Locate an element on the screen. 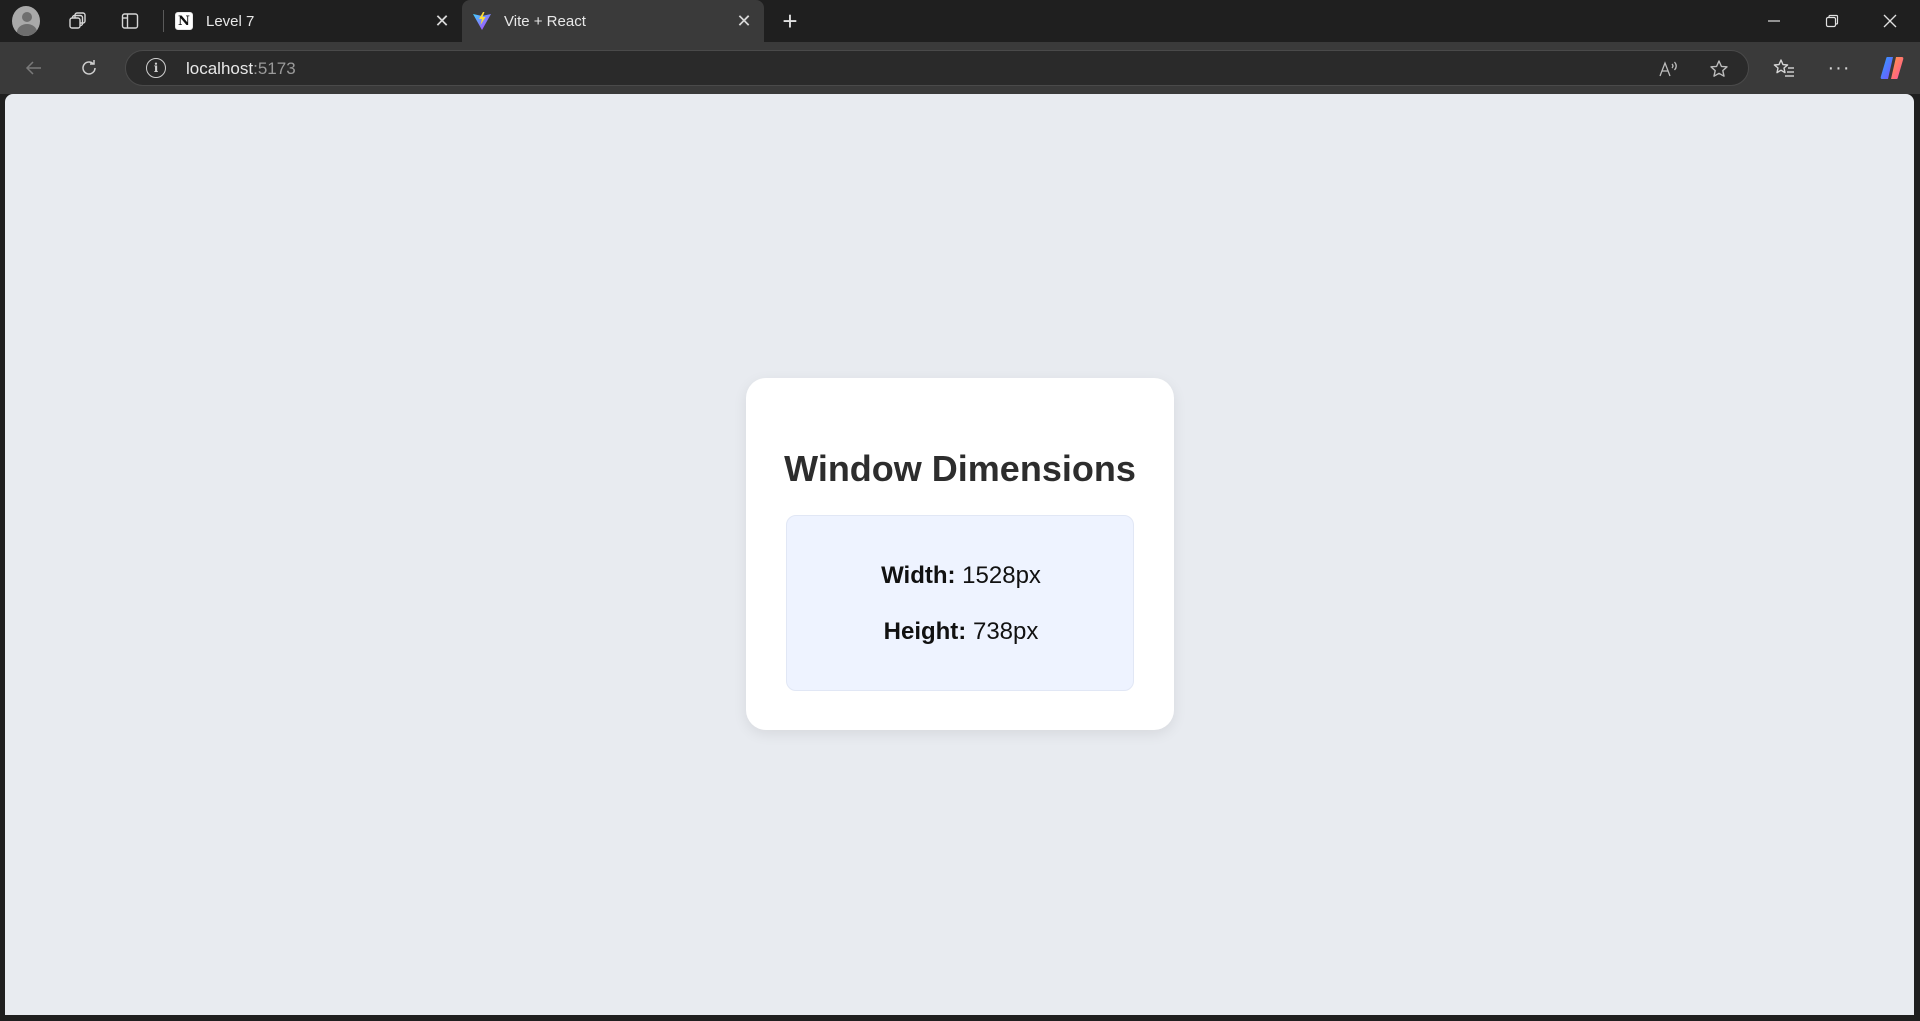 Image resolution: width=1920 pixels, height=1021 pixels. url-host: localhost is located at coordinates (220, 68).